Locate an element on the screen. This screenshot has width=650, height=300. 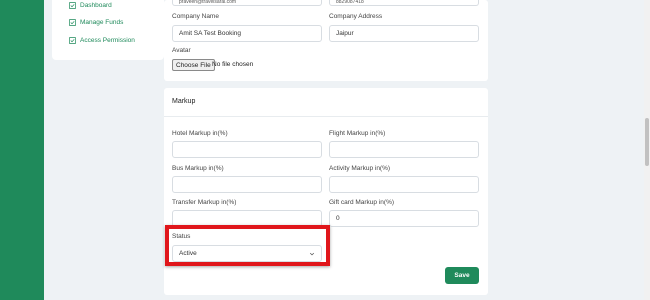
hotel-markup-input is located at coordinates (247, 149).